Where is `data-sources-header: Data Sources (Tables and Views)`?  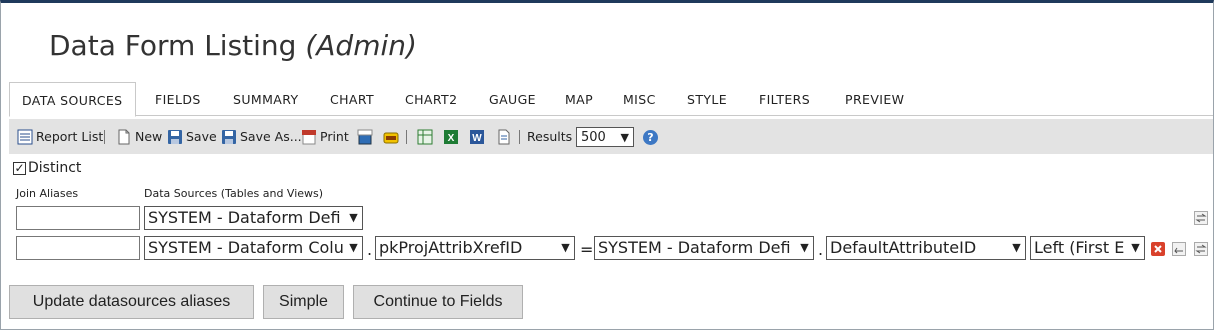
data-sources-header: Data Sources (Tables and Views) is located at coordinates (234, 193).